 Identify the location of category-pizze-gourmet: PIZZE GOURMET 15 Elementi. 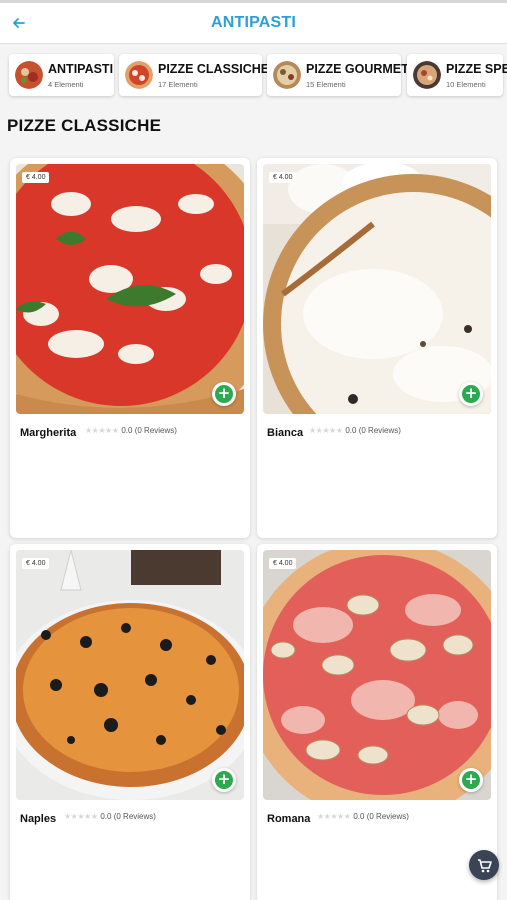
(338, 75).